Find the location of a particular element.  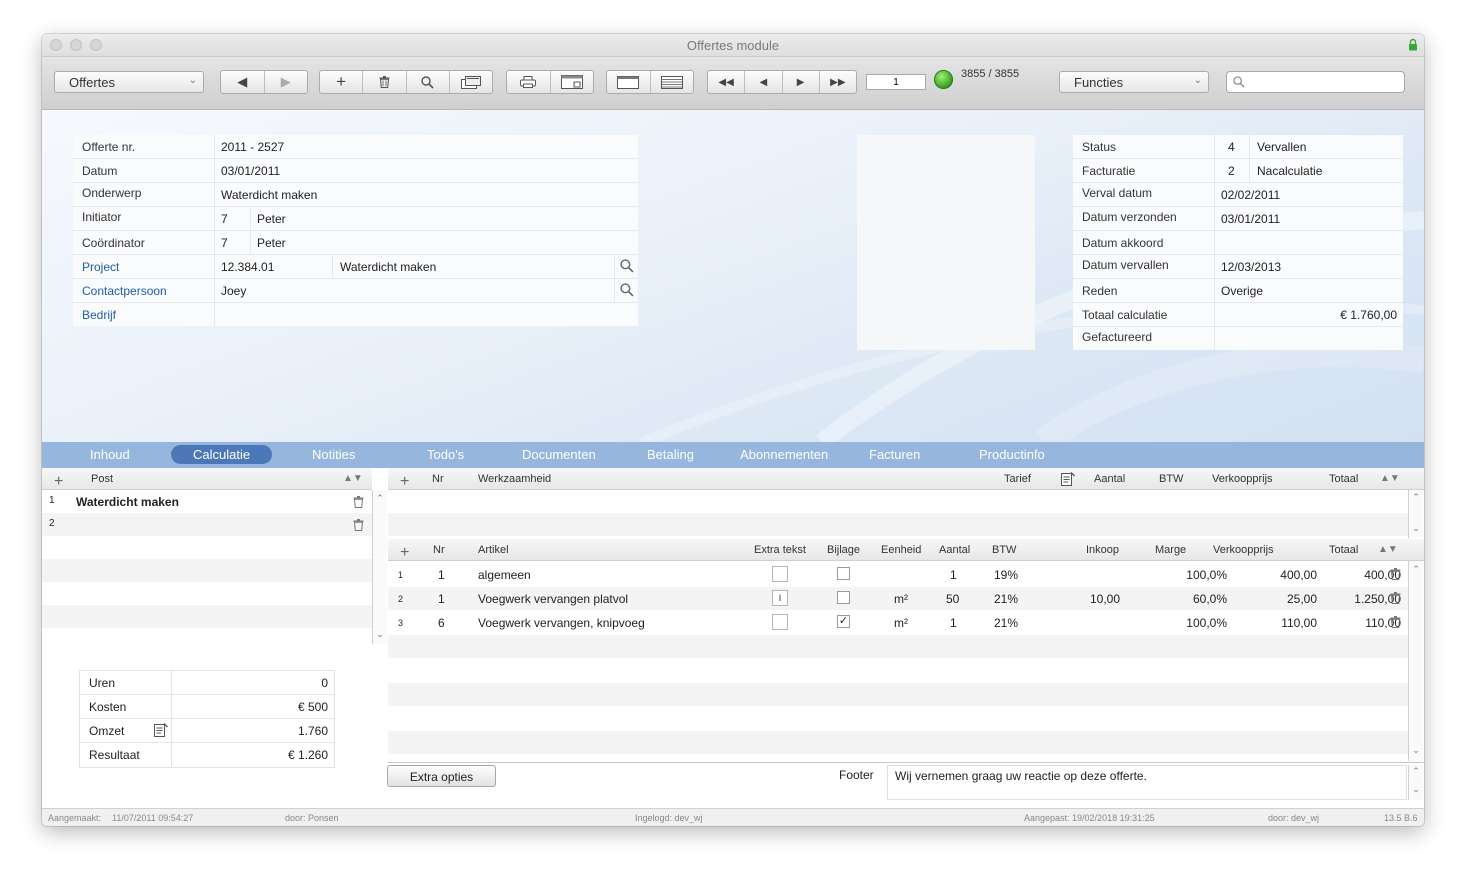

post-column-header: Post is located at coordinates (102, 479).